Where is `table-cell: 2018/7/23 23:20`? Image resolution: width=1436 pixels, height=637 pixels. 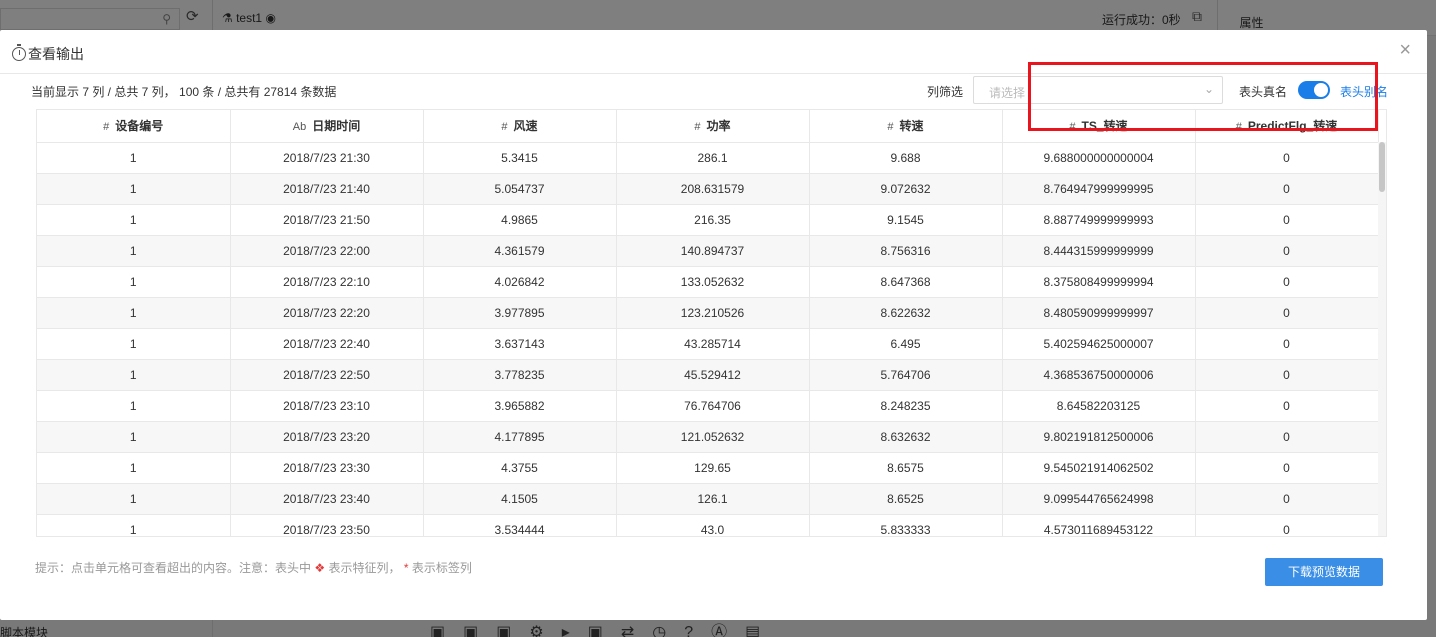
table-cell: 2018/7/23 23:20 is located at coordinates (327, 437).